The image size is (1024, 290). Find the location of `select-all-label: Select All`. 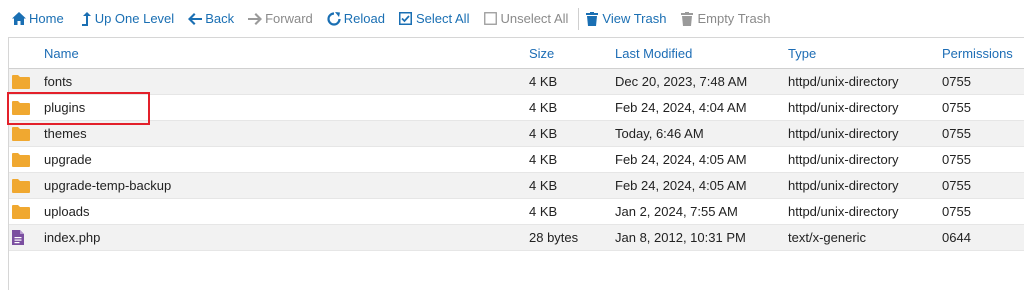

select-all-label: Select All is located at coordinates (442, 18).